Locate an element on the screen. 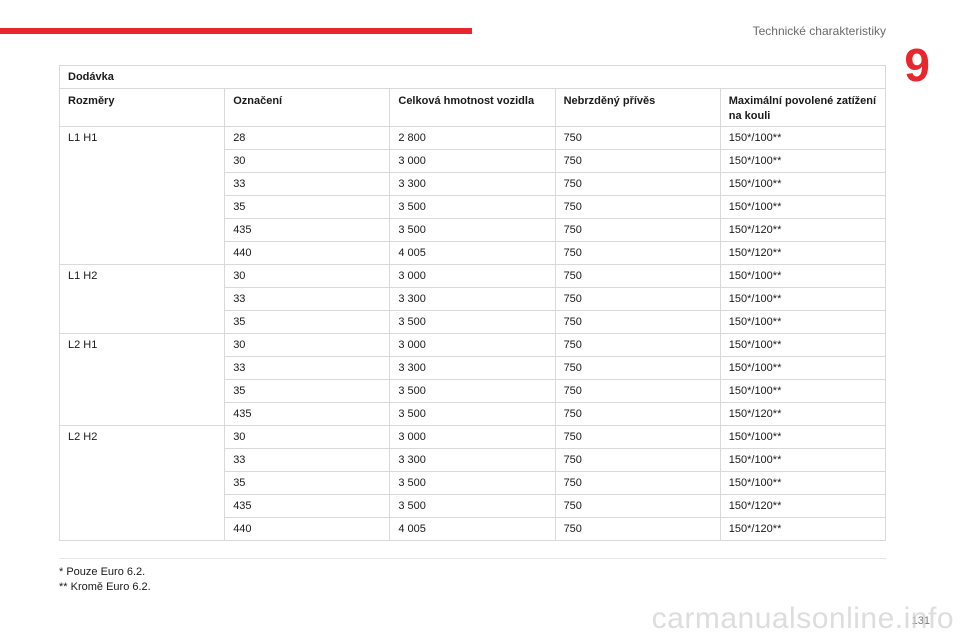 This screenshot has height=640, width=960. column-header: Celková hmotnost vozidla is located at coordinates (472, 107).